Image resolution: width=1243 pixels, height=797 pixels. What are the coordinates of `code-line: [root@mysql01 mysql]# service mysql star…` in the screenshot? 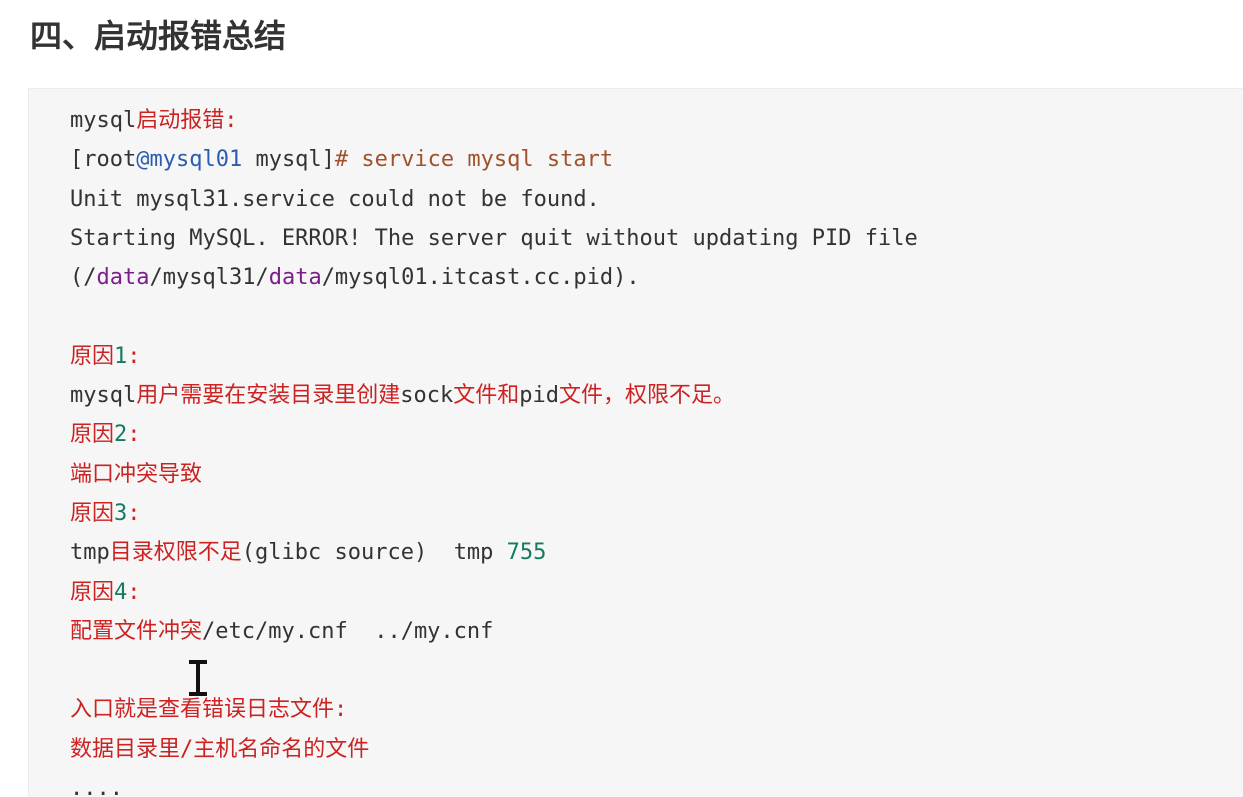 It's located at (494, 159).